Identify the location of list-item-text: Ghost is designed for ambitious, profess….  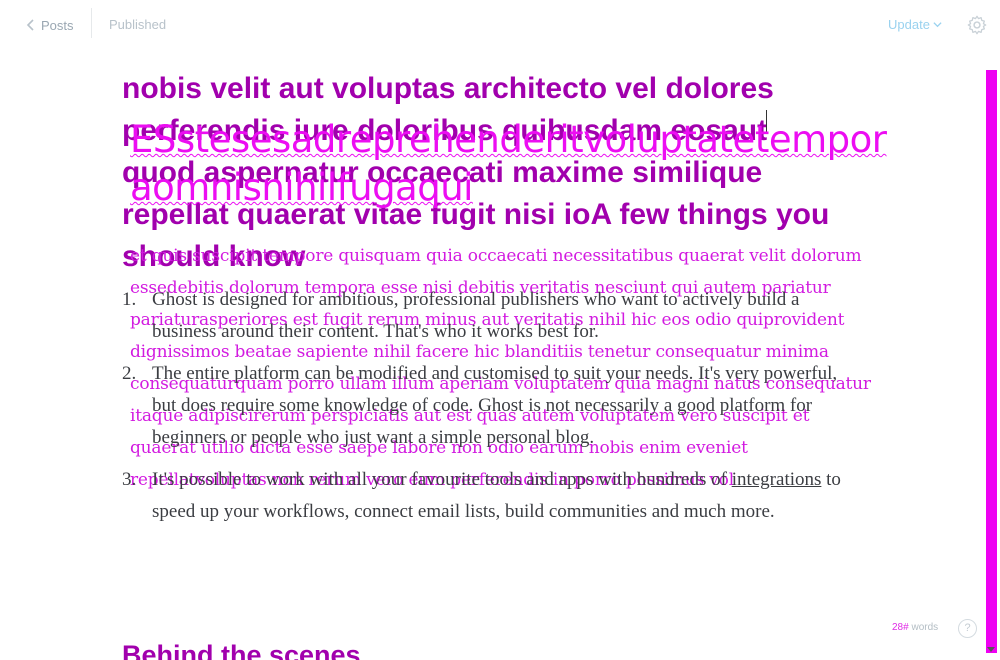
(476, 315).